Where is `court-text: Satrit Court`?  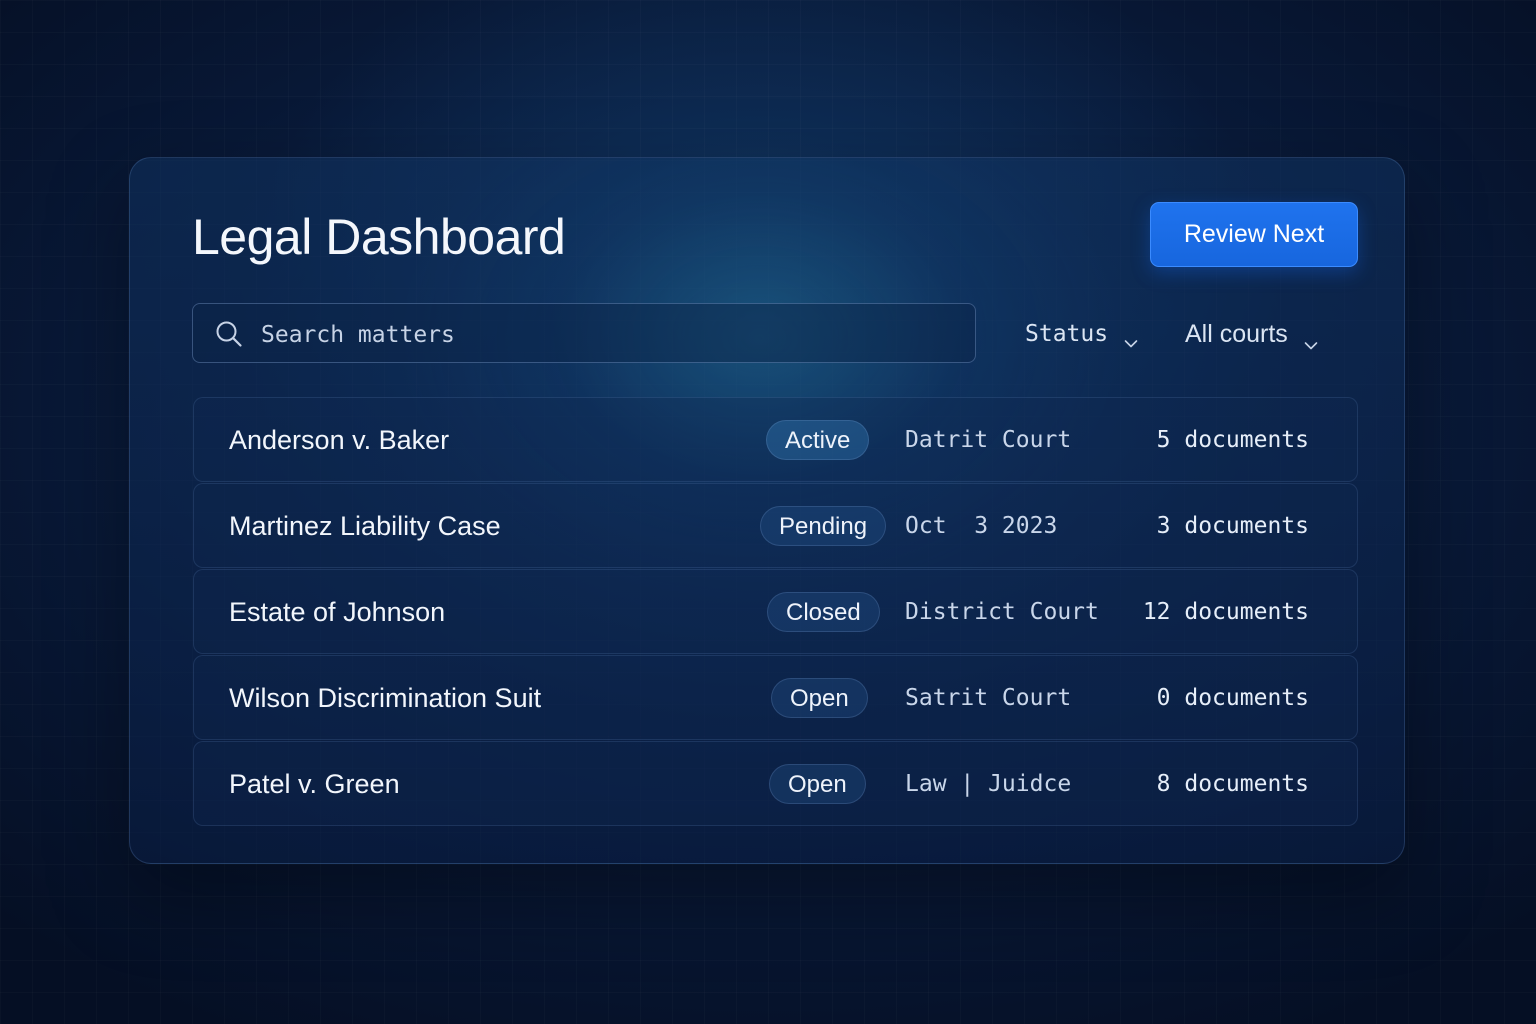 court-text: Satrit Court is located at coordinates (988, 698).